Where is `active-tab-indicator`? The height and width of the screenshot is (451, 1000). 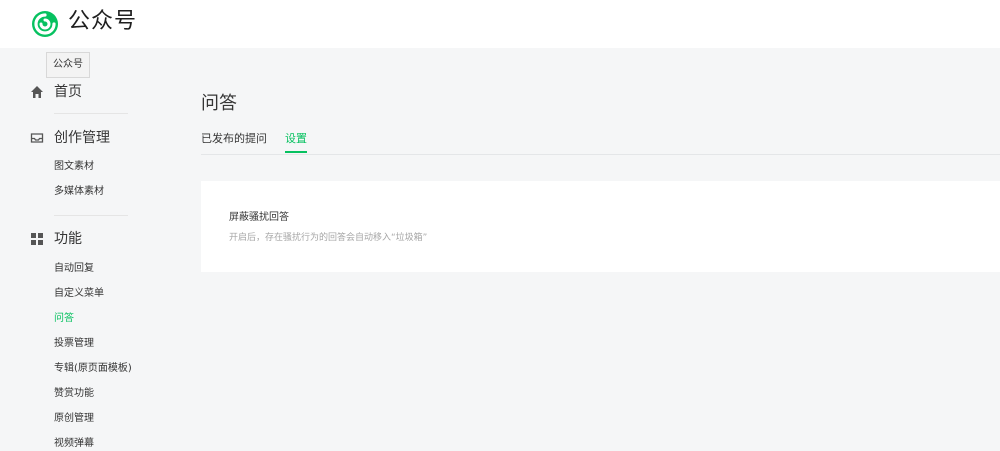
active-tab-indicator is located at coordinates (296, 152).